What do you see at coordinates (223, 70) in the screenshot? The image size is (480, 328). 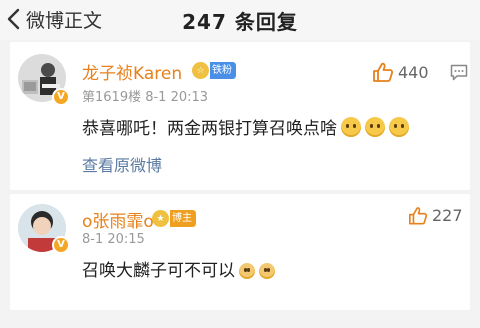 I see `fan-badge-label: 铁粉` at bounding box center [223, 70].